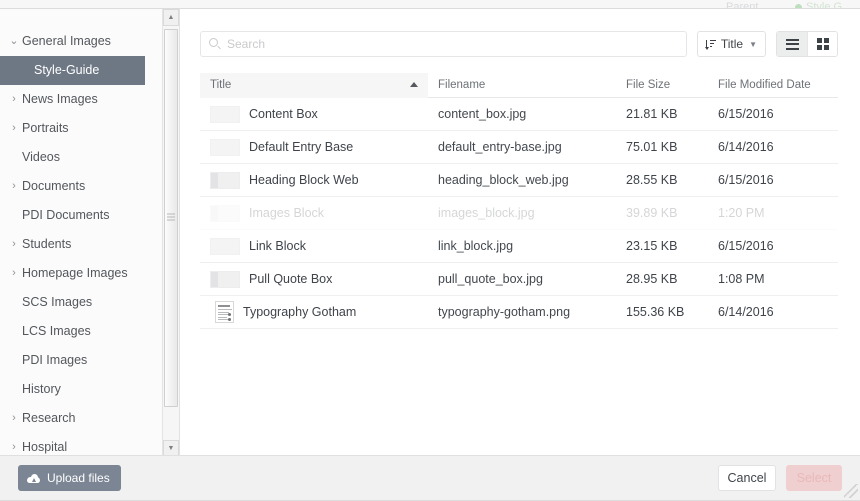  Describe the element at coordinates (710, 44) in the screenshot. I see `sort-ascending-icon` at that location.